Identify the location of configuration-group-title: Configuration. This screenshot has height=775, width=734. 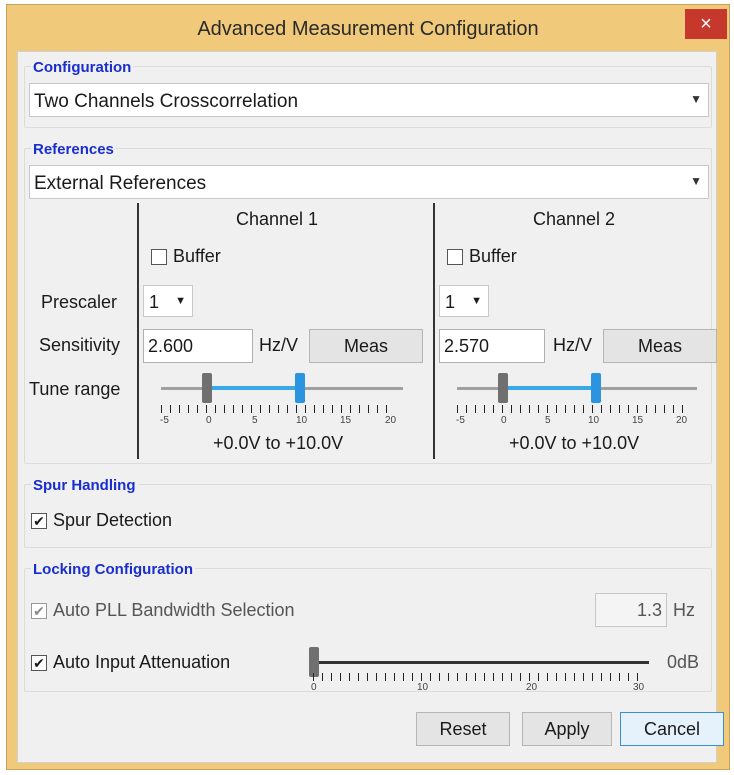
(82, 67).